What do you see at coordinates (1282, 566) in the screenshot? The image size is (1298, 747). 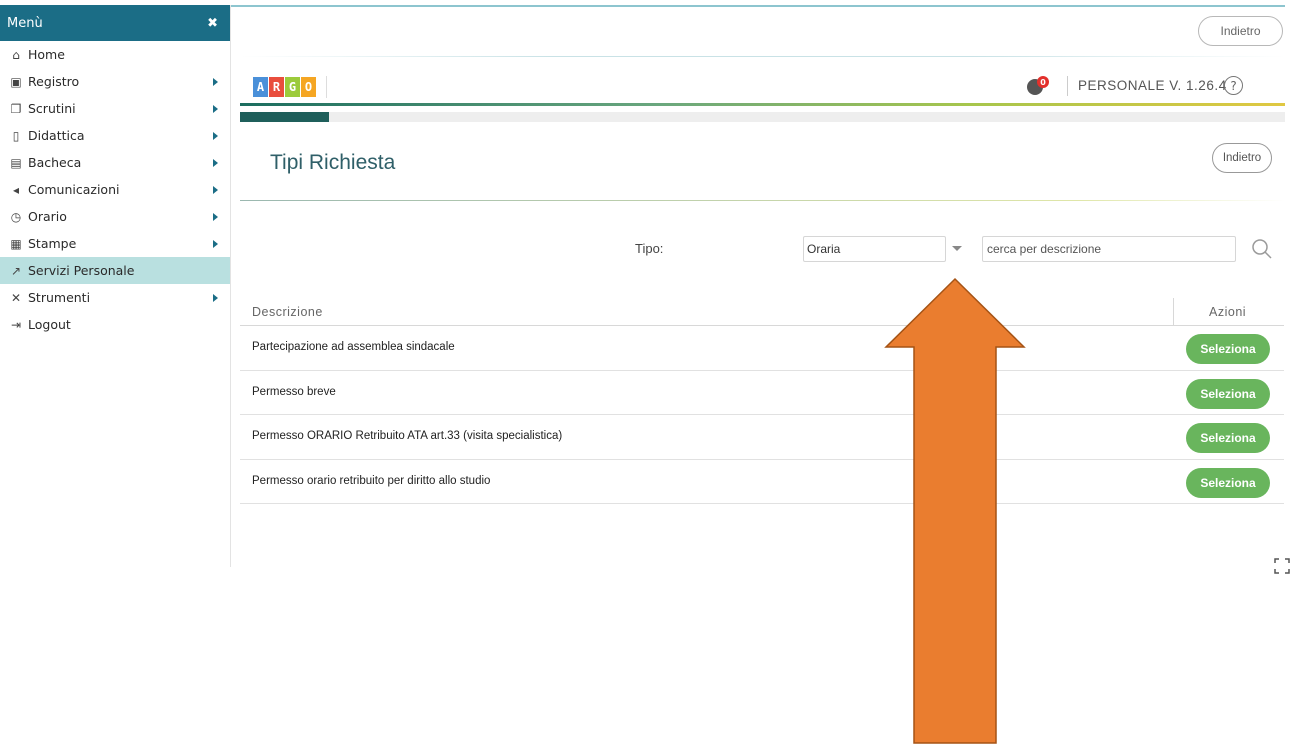 I see `fullscreen-icon` at bounding box center [1282, 566].